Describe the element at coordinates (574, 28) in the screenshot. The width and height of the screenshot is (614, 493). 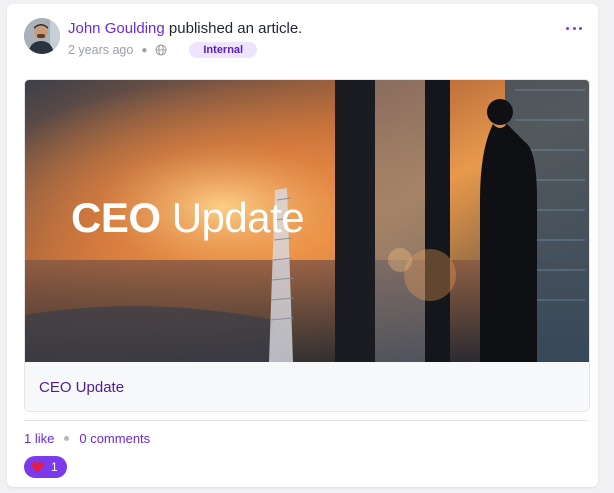
I see `more-horizontal-icon` at that location.